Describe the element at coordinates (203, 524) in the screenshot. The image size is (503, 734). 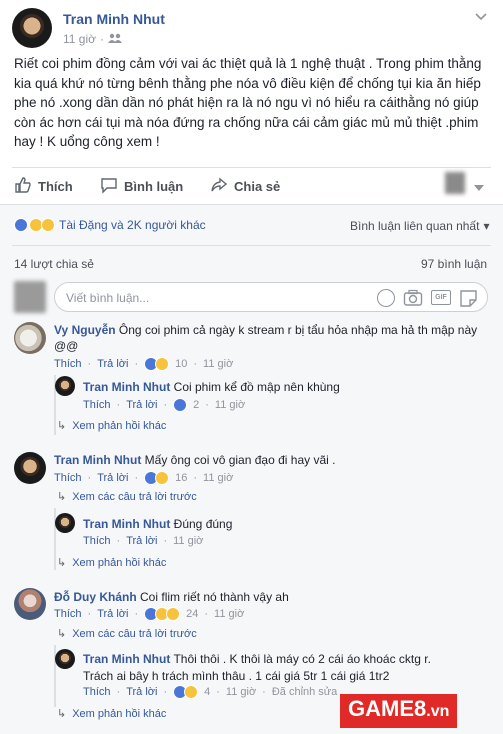
I see `reply-text: Đúng đúng` at that location.